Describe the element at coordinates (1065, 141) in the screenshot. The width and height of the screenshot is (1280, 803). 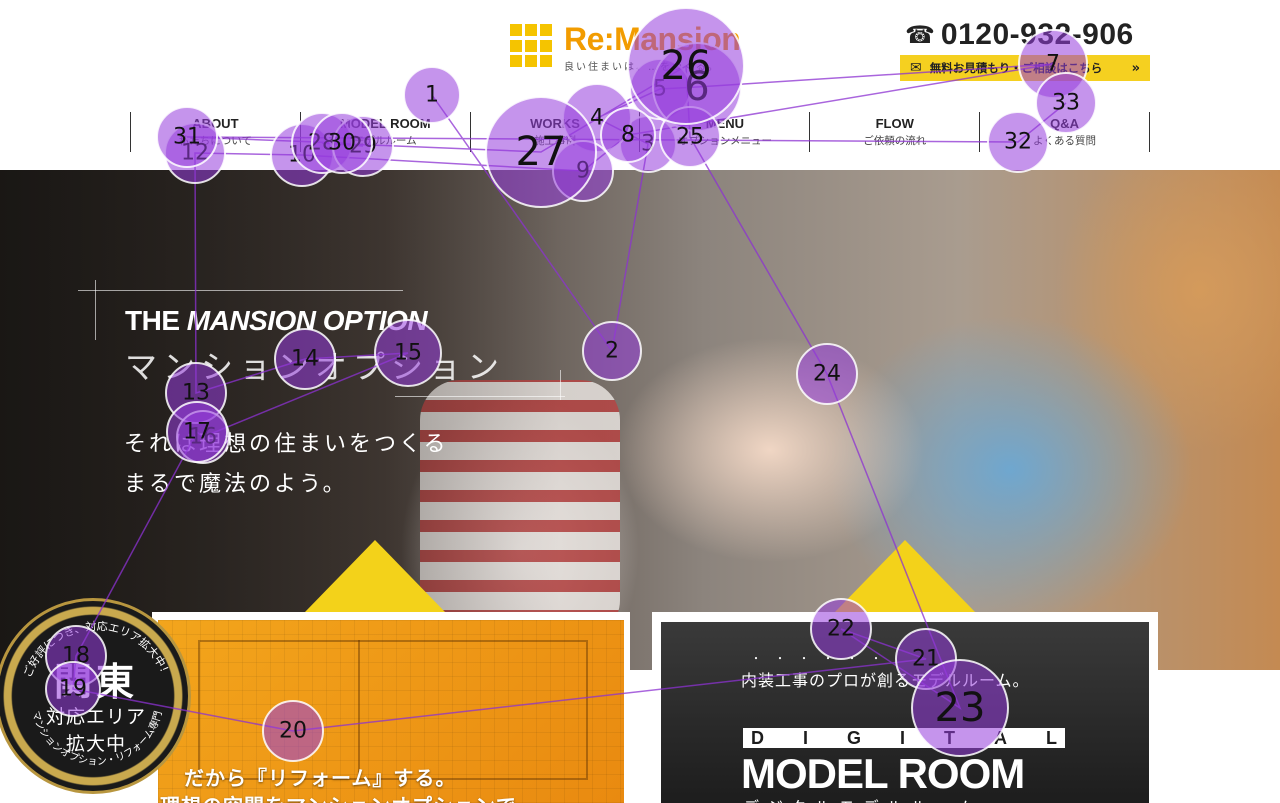
I see `nav-item-sublabel: よくある質問` at that location.